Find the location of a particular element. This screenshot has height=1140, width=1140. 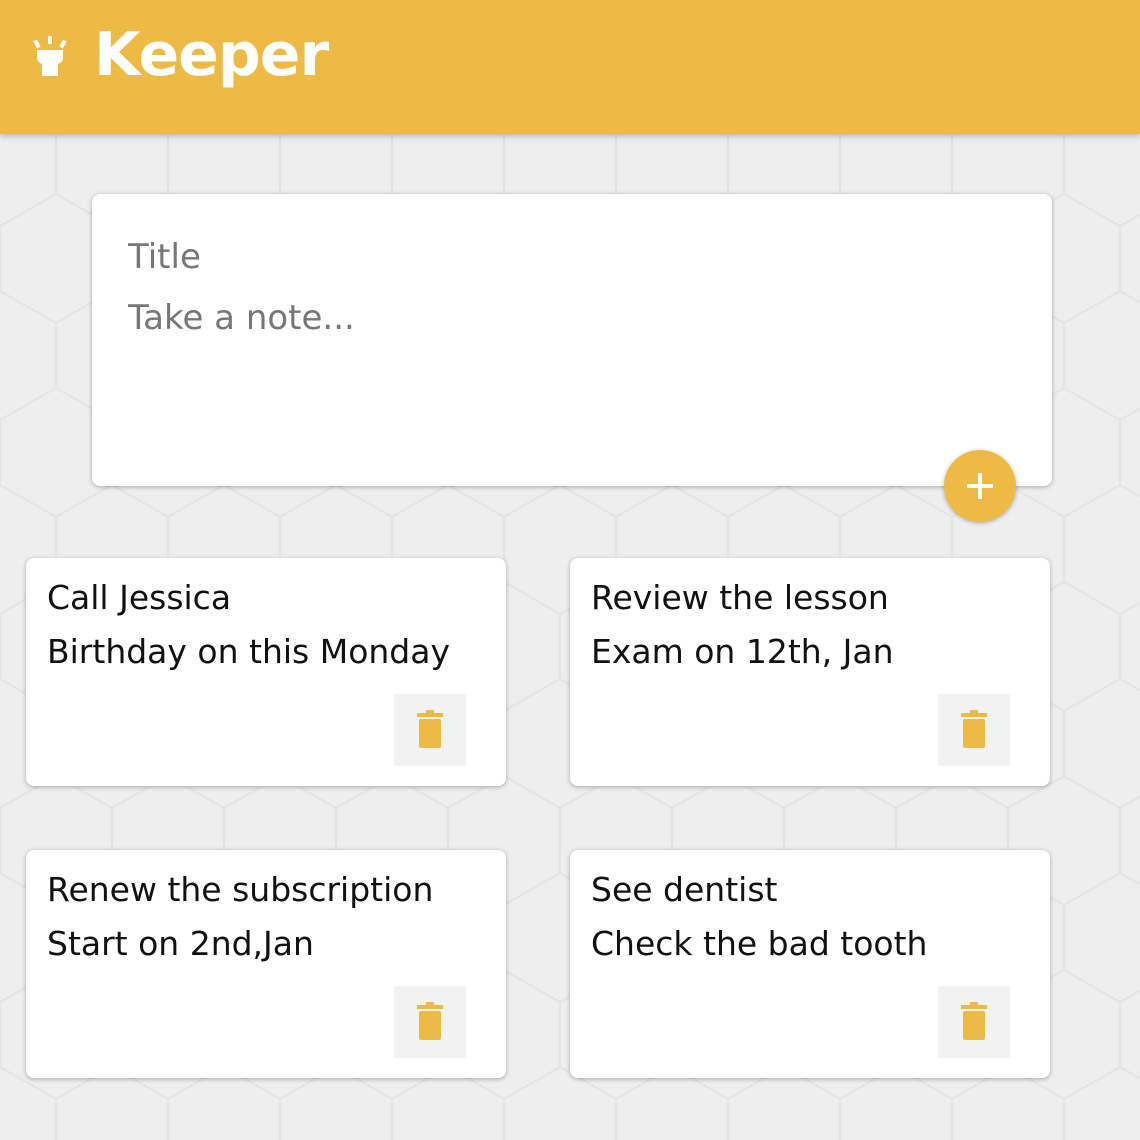

app-title: Keeper is located at coordinates (211, 55).